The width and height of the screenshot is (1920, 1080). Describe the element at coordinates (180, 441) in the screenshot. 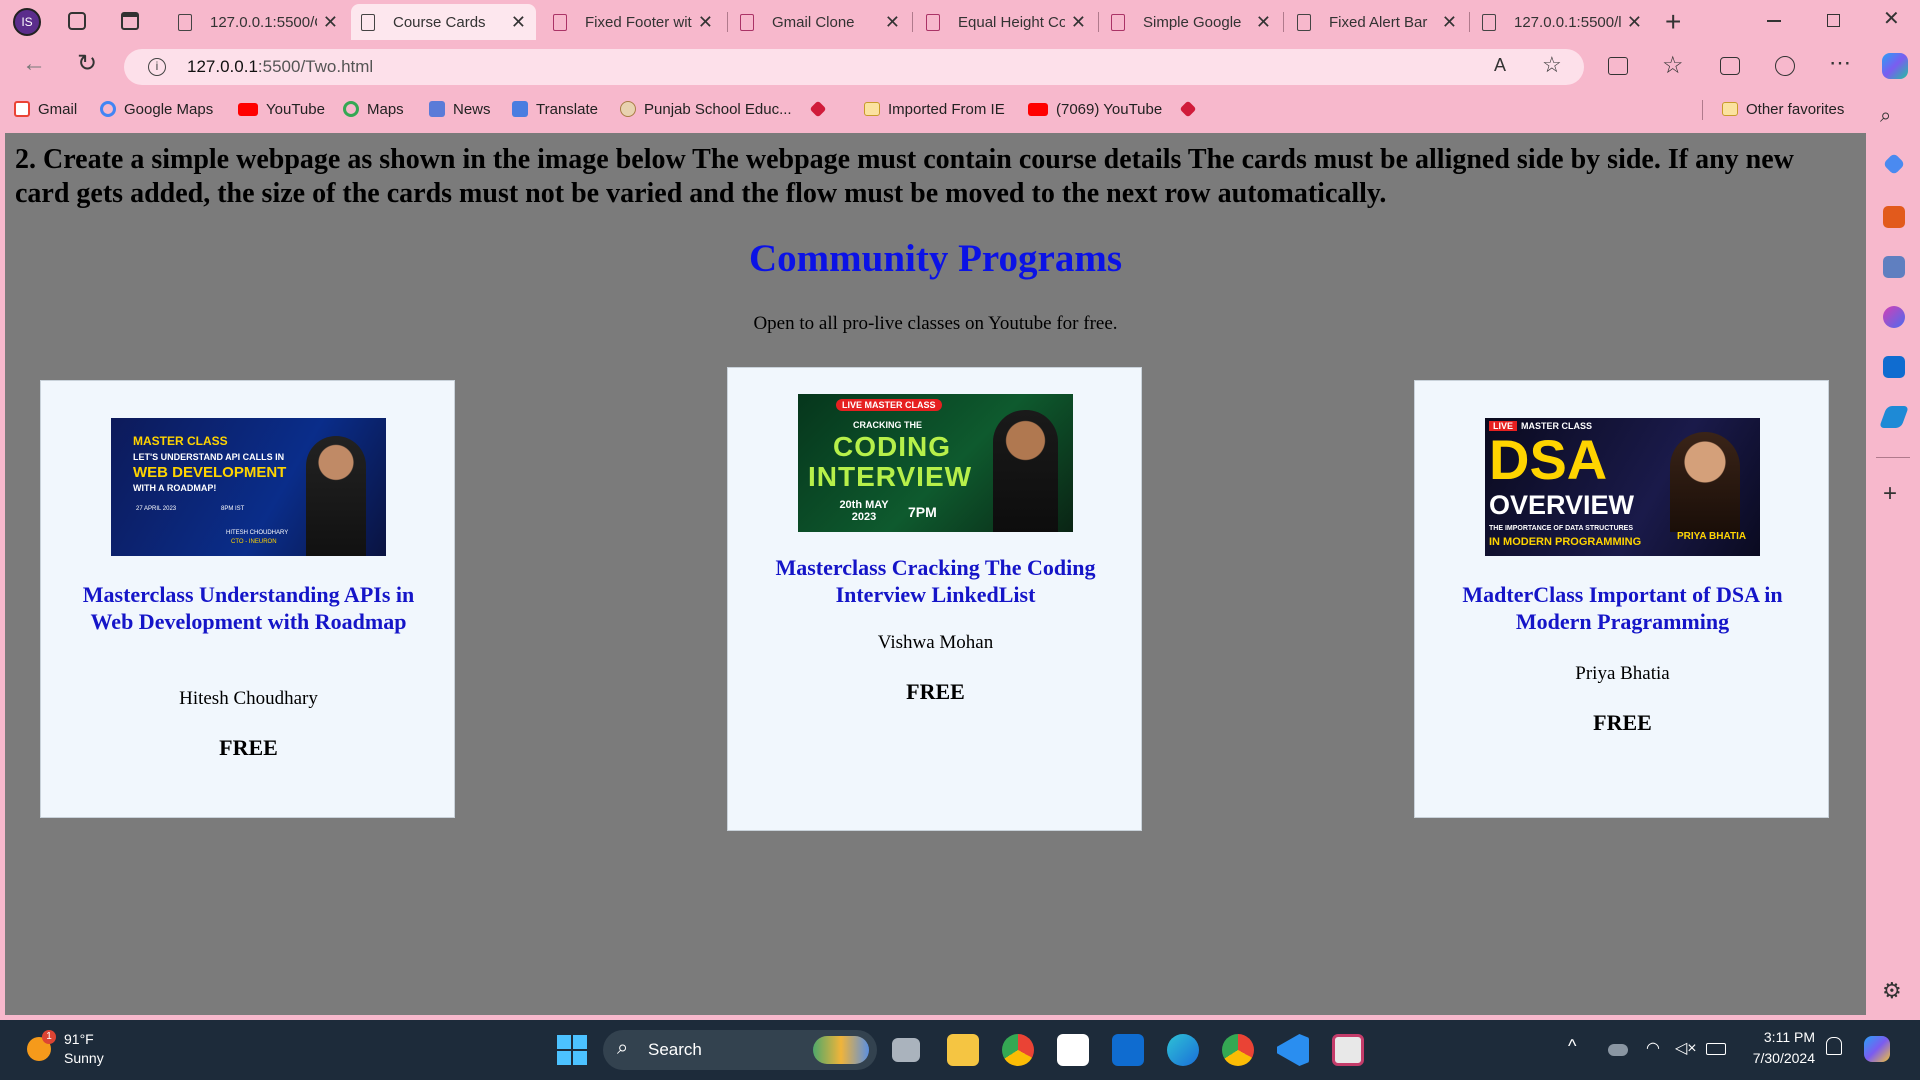

I see `thumb-text: MASTER CLASS` at that location.